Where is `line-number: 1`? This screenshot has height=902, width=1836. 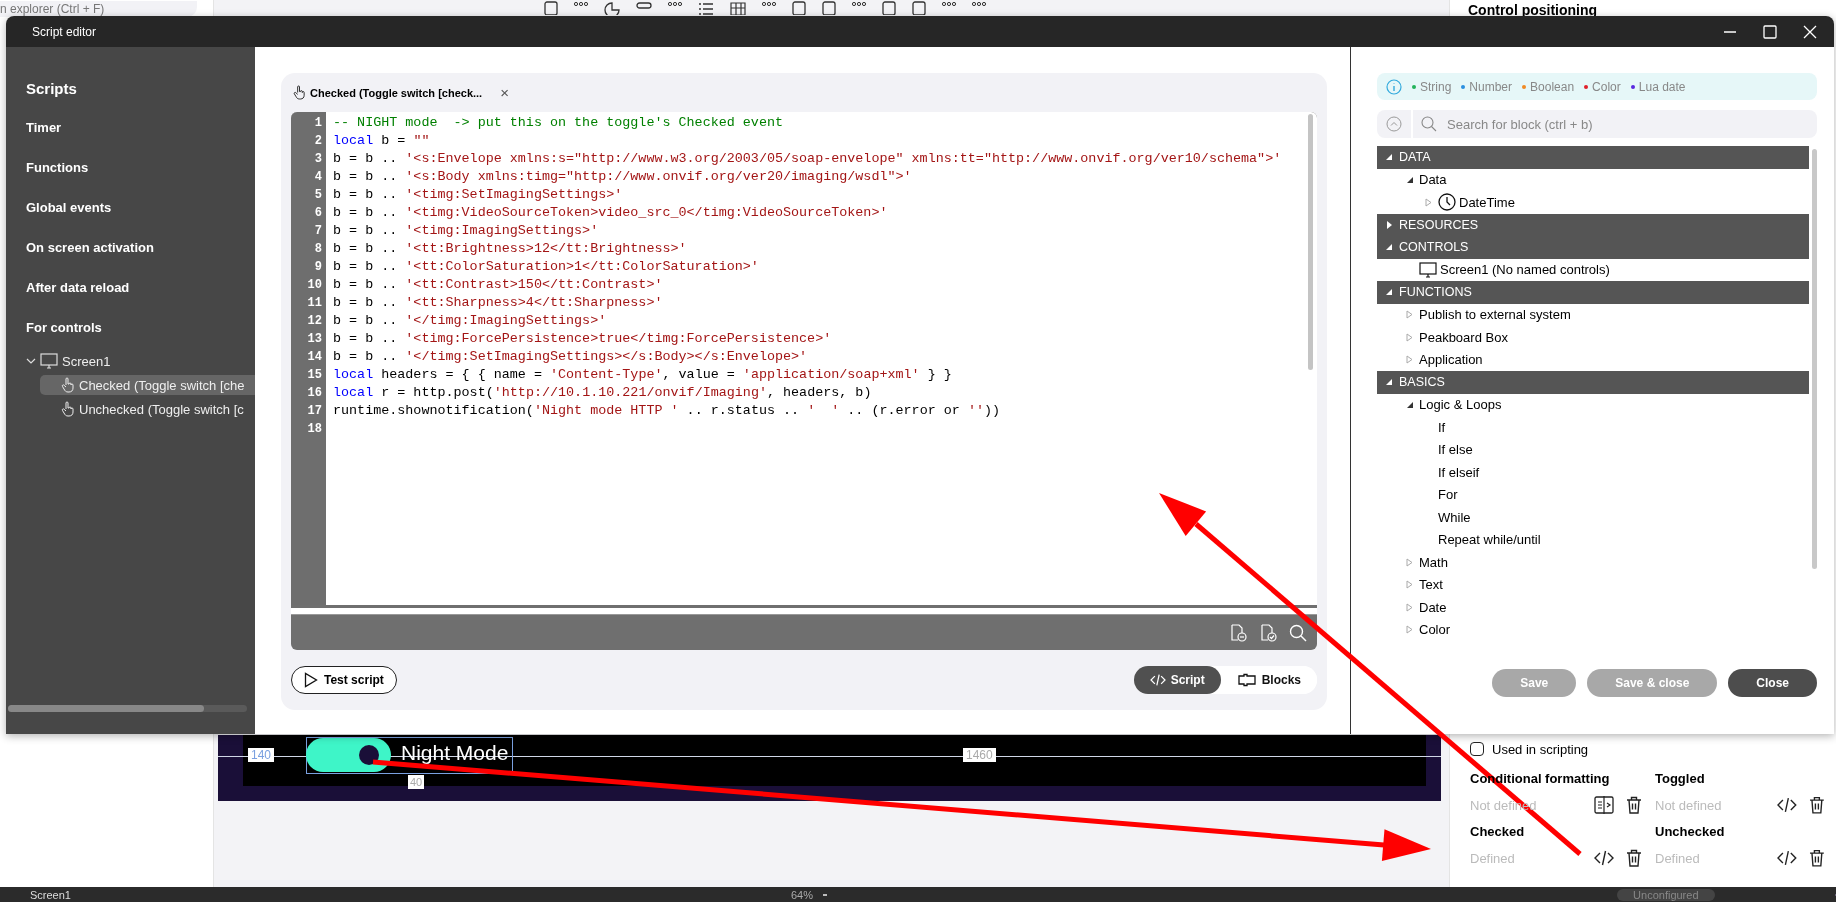
line-number: 1 is located at coordinates (318, 123).